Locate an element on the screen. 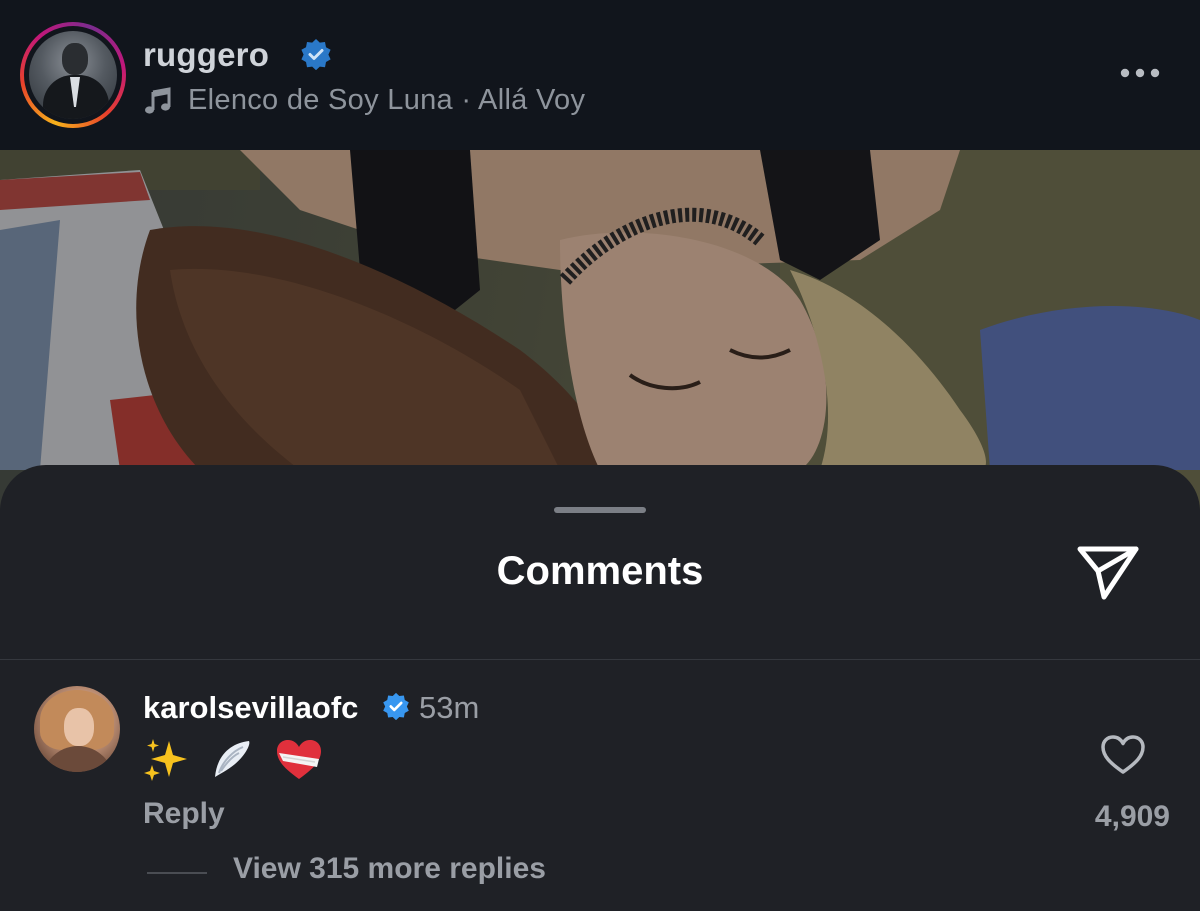 Image resolution: width=1200 pixels, height=911 pixels. commenter-username: karolsevillaofc is located at coordinates (250, 708).